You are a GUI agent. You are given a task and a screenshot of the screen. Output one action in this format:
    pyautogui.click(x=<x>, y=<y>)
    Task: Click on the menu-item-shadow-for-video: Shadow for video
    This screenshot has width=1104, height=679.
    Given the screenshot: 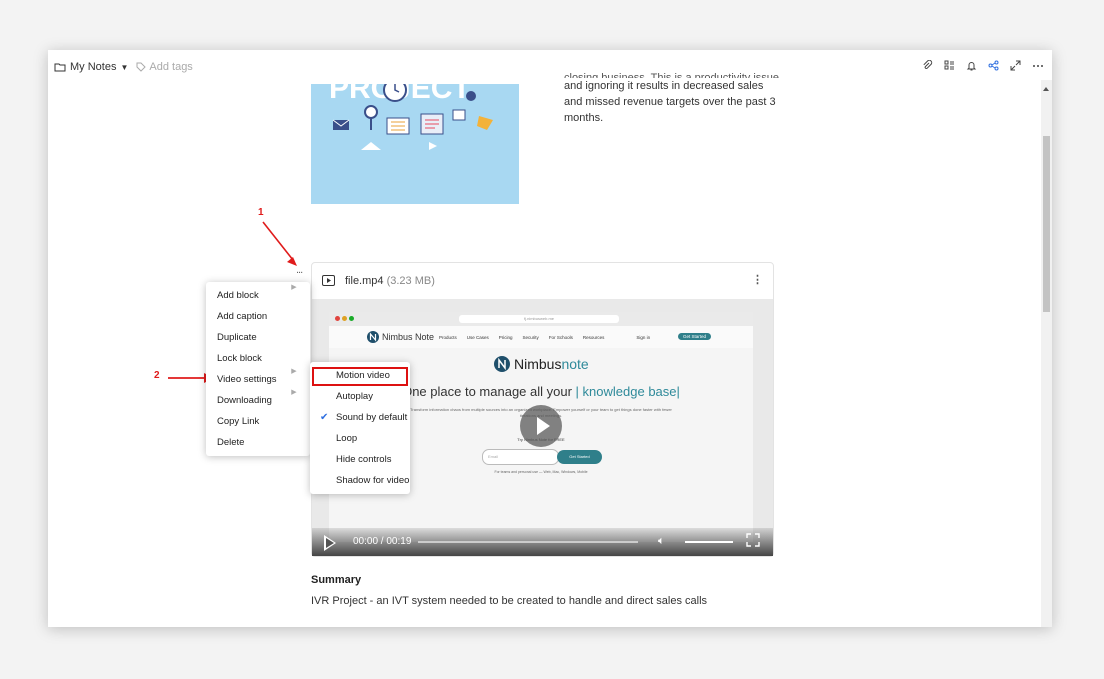 What is the action you would take?
    pyautogui.click(x=360, y=480)
    